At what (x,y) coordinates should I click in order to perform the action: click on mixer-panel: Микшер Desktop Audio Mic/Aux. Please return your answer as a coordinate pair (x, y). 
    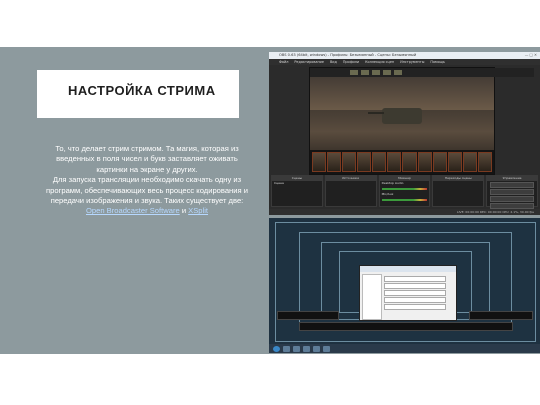
    Looking at the image, I should click on (404, 191).